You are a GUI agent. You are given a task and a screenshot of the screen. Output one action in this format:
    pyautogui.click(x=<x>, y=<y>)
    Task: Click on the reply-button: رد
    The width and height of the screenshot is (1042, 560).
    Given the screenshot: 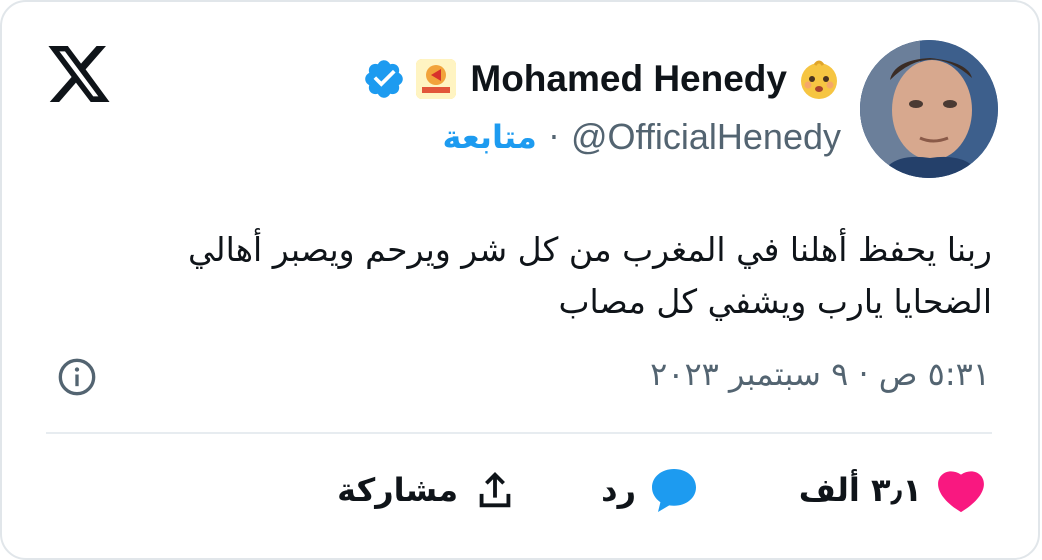 What is the action you would take?
    pyautogui.click(x=649, y=490)
    